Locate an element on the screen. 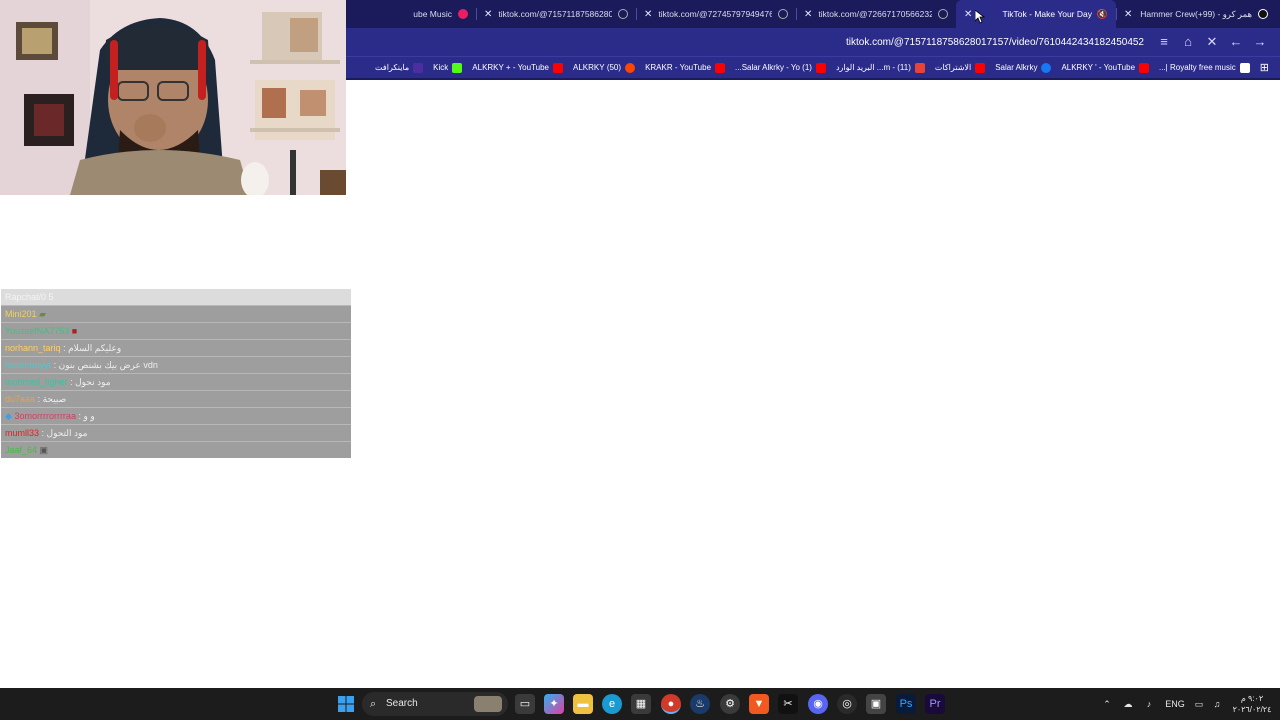 This screenshot has width=1280, height=720. bookmark-label: (50) ALKRKY is located at coordinates (597, 67).